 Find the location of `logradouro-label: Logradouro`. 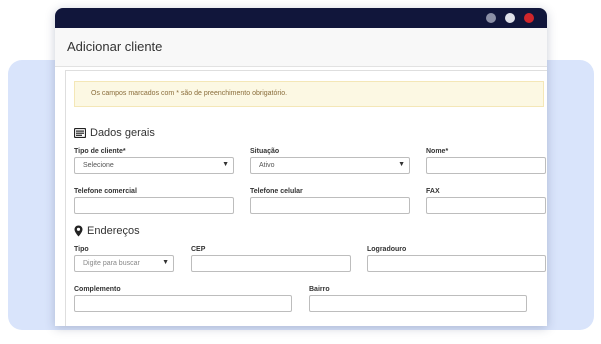

logradouro-label: Logradouro is located at coordinates (387, 249).